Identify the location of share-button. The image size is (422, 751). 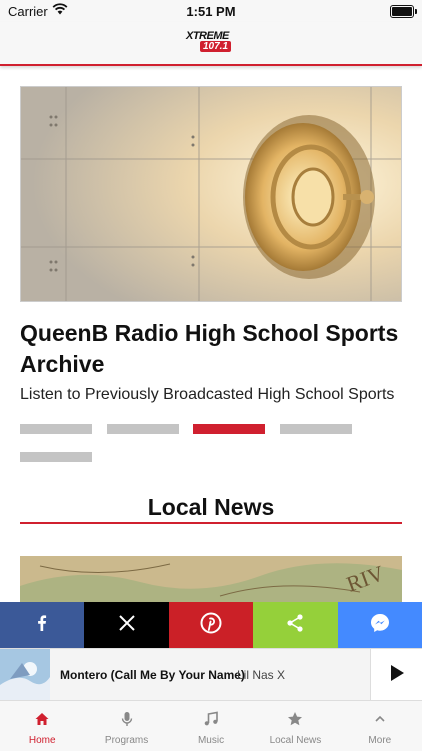
(295, 625).